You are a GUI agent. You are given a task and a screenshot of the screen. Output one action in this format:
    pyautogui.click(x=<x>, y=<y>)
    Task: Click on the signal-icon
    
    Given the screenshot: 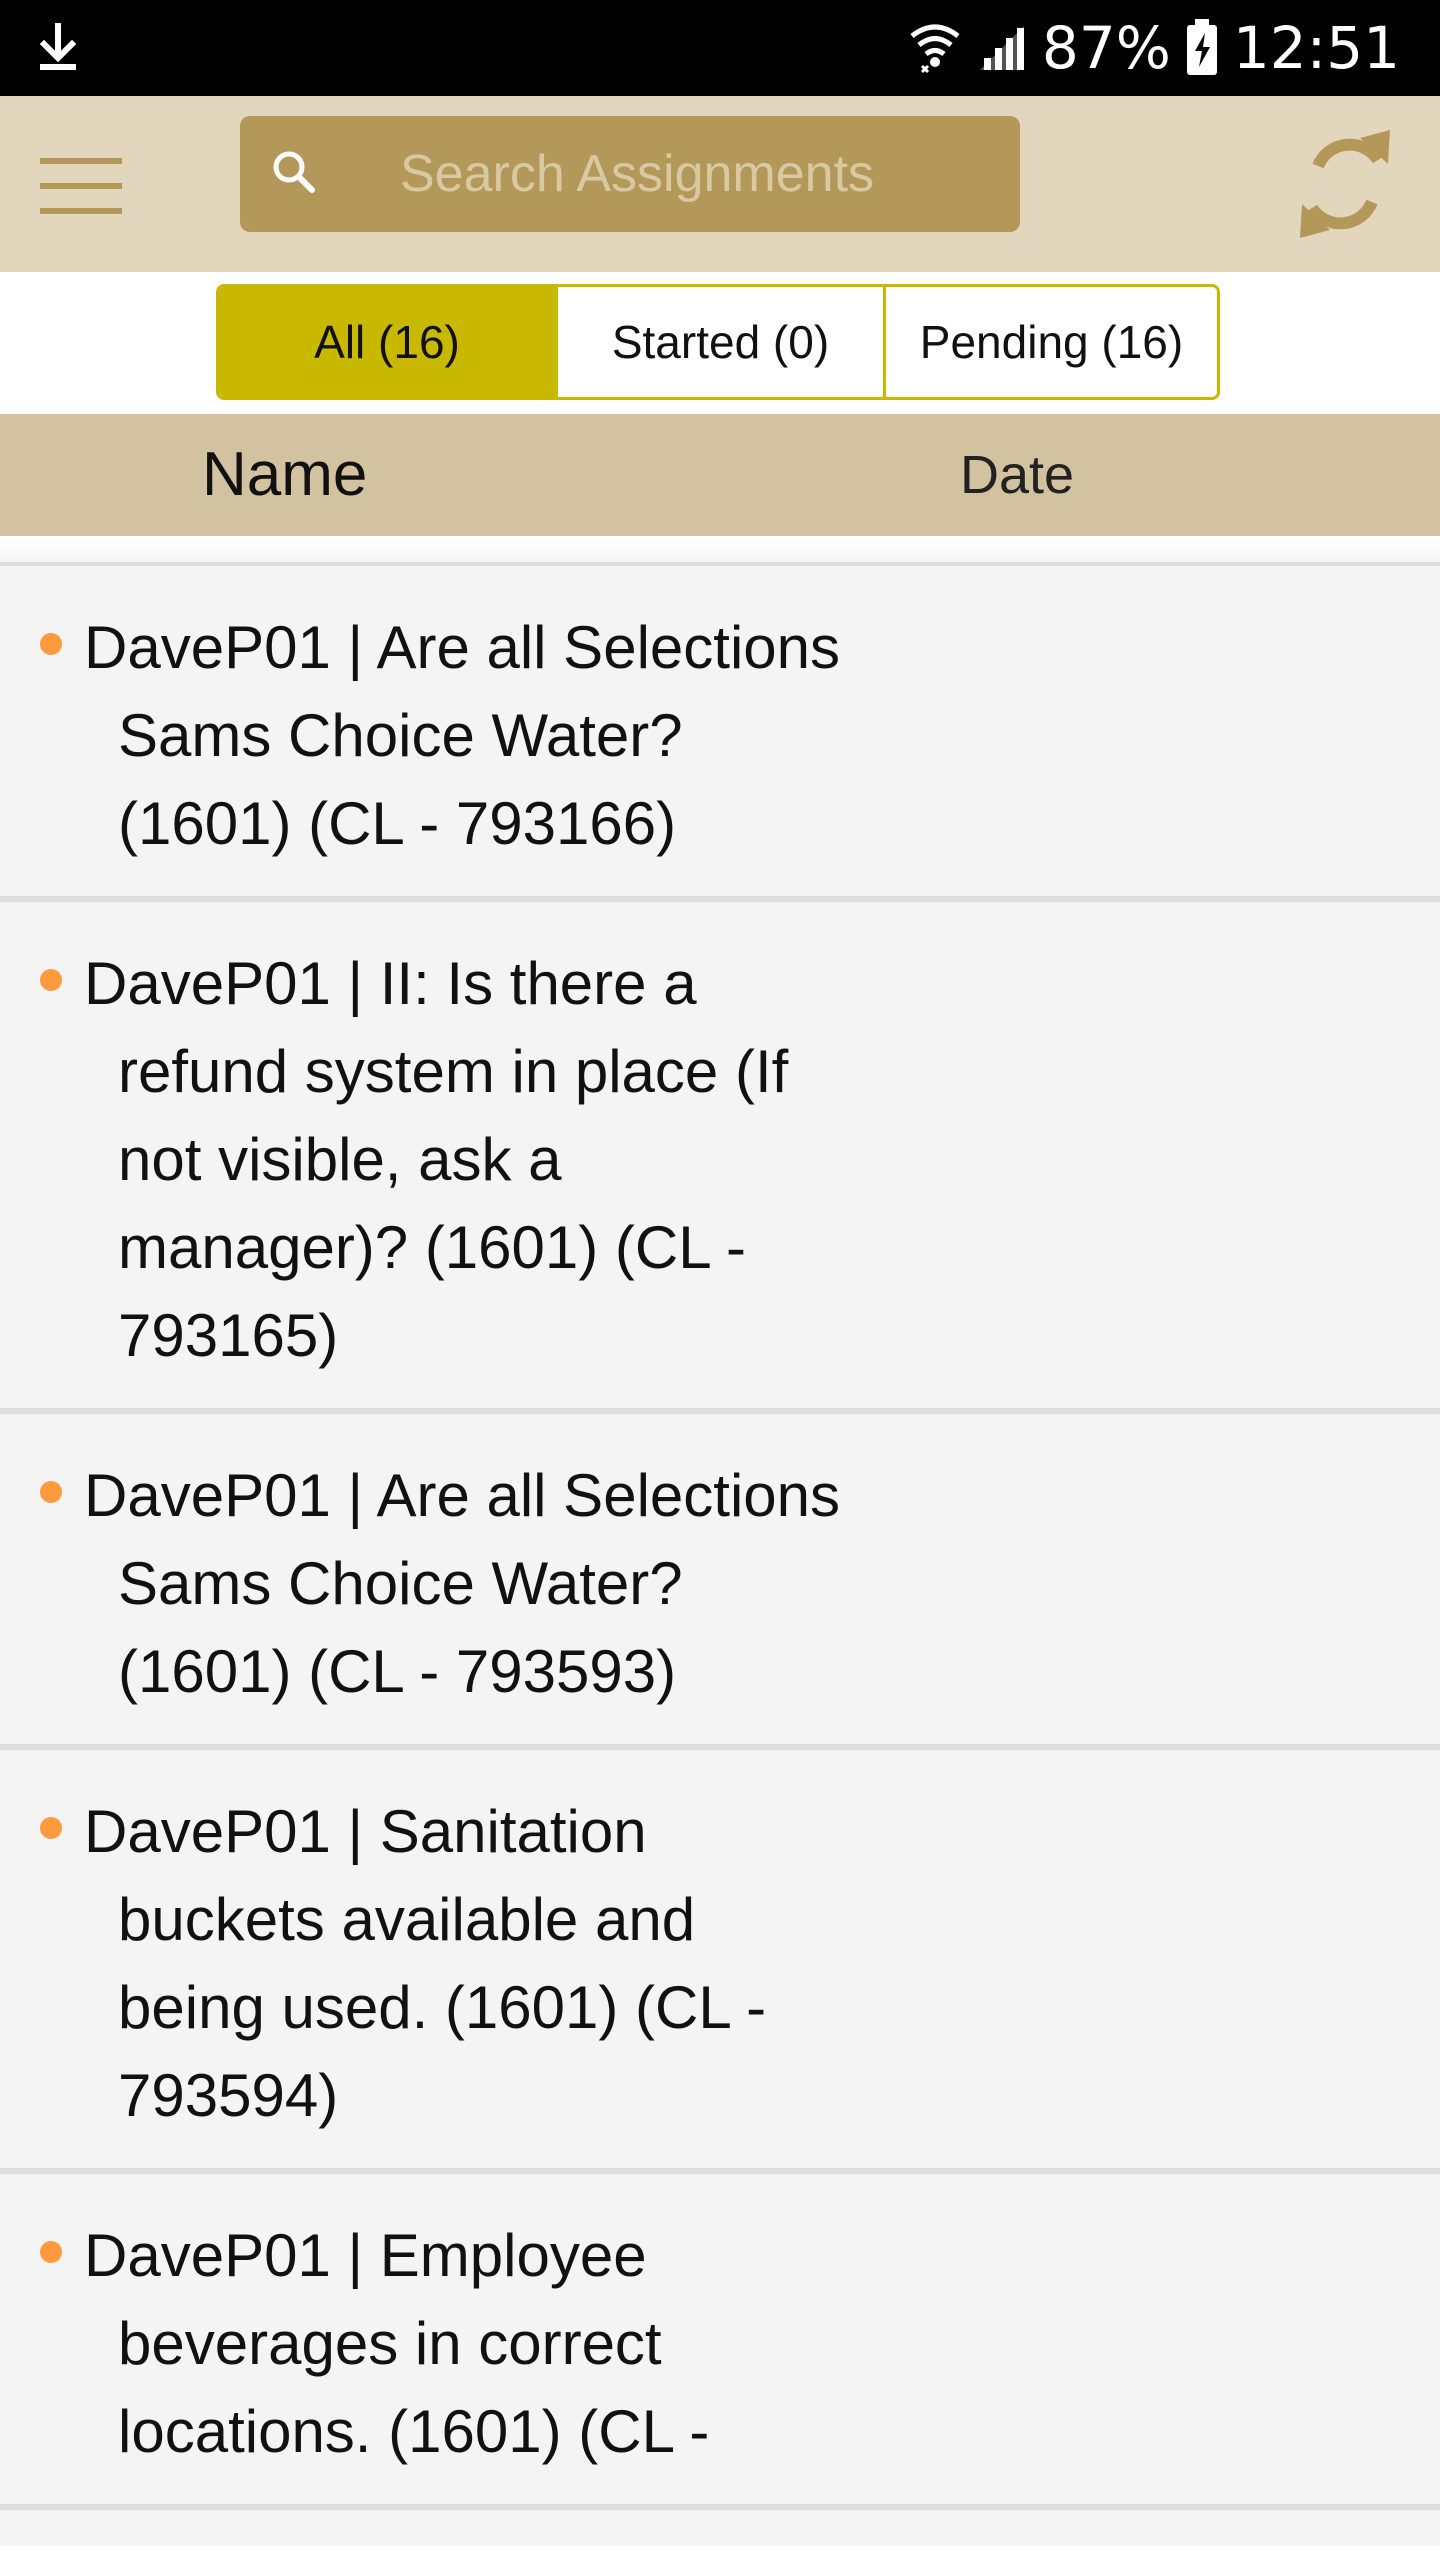 What is the action you would take?
    pyautogui.click(x=1001, y=48)
    